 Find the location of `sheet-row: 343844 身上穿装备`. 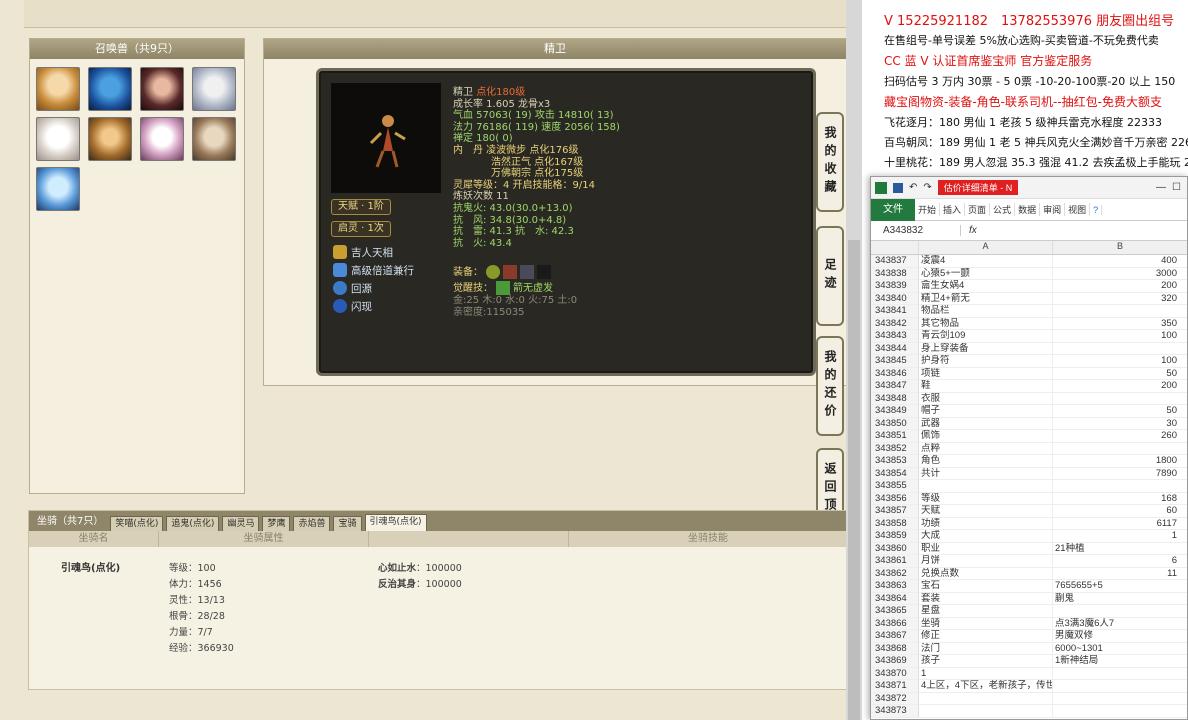

sheet-row: 343844 身上穿装备 is located at coordinates (1029, 348).